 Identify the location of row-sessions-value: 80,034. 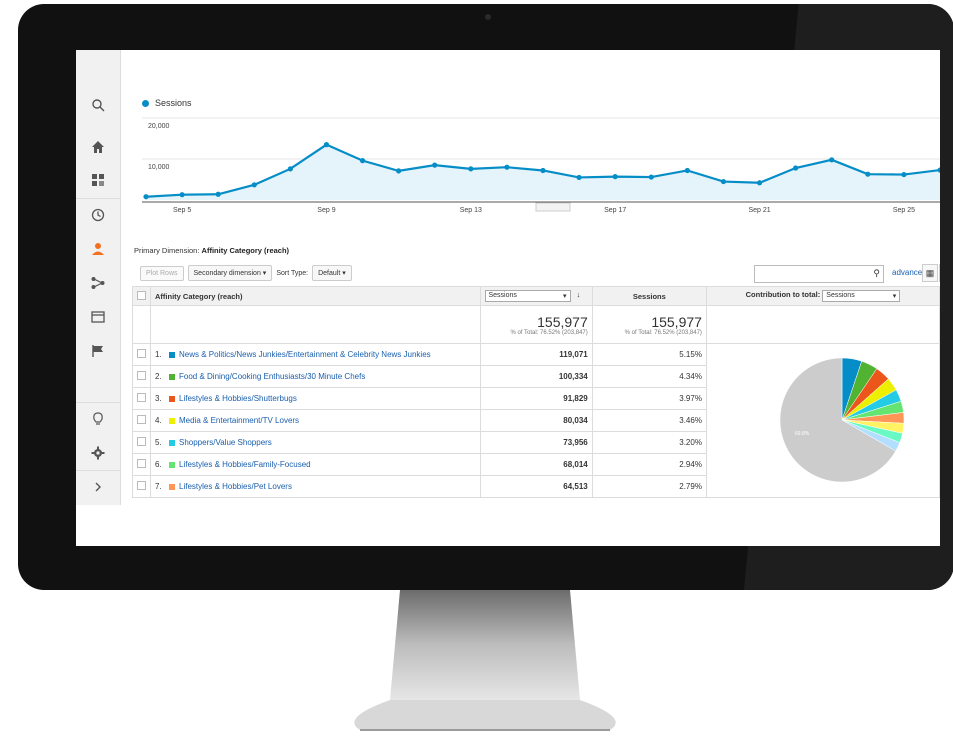
(575, 420).